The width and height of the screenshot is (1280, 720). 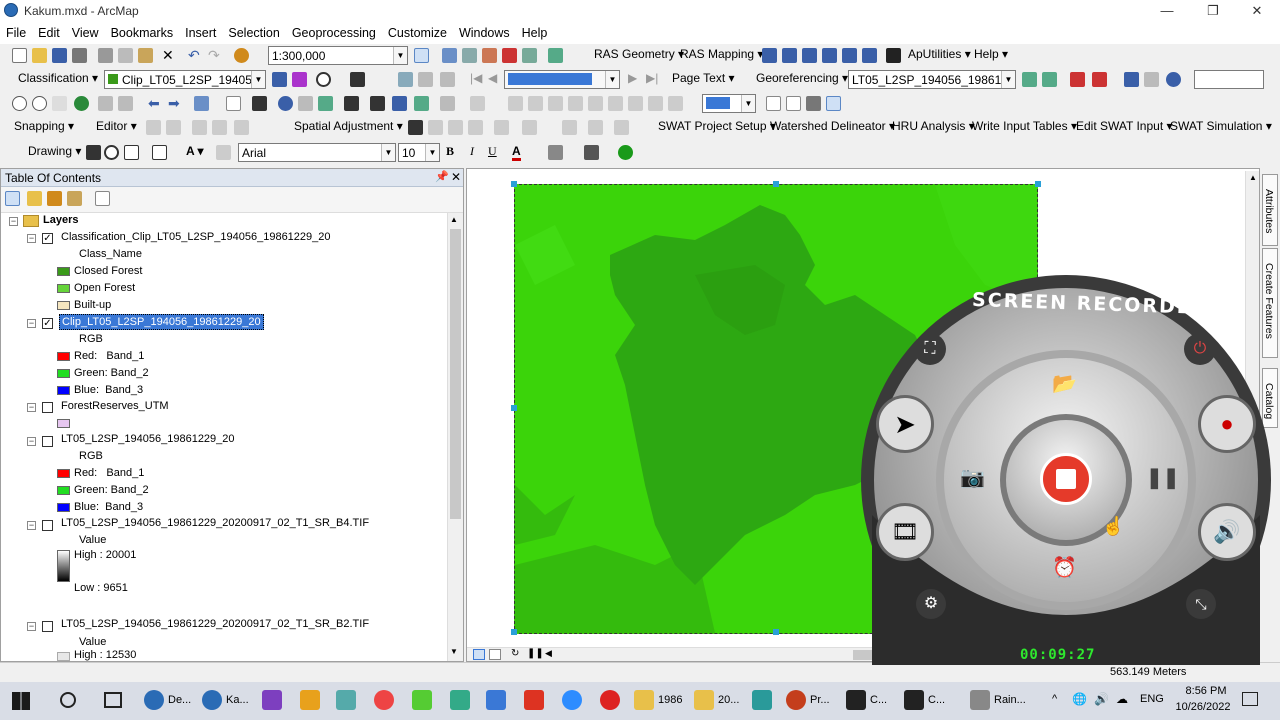 I want to click on italic-button: I, so click(x=472, y=151).